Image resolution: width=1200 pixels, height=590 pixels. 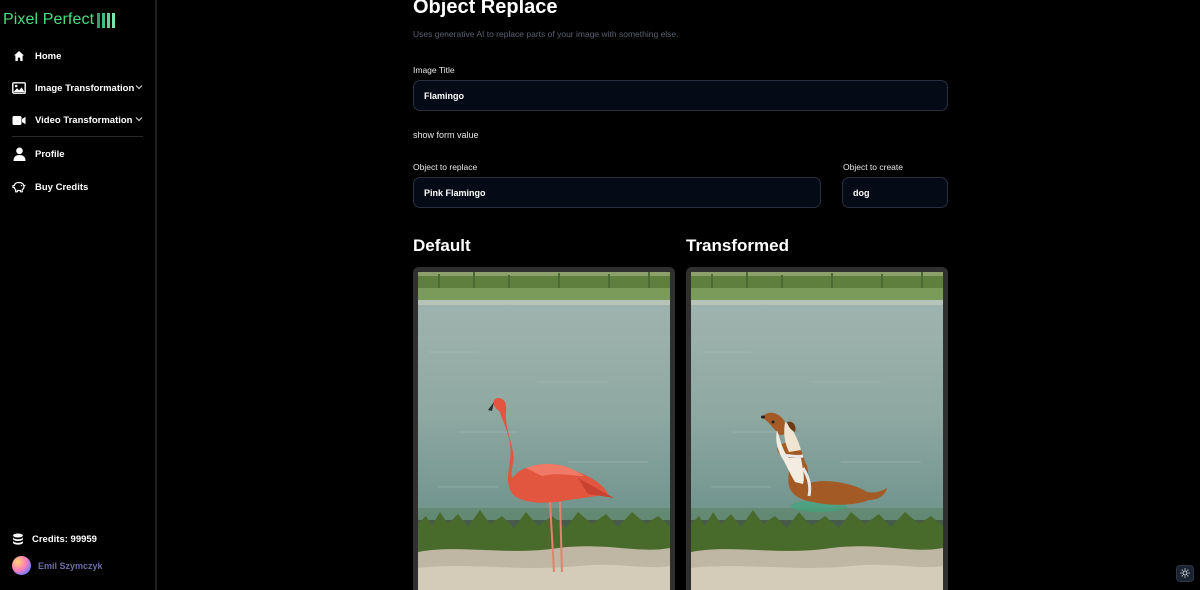 I want to click on show-form-value-button: show form value, so click(x=446, y=135).